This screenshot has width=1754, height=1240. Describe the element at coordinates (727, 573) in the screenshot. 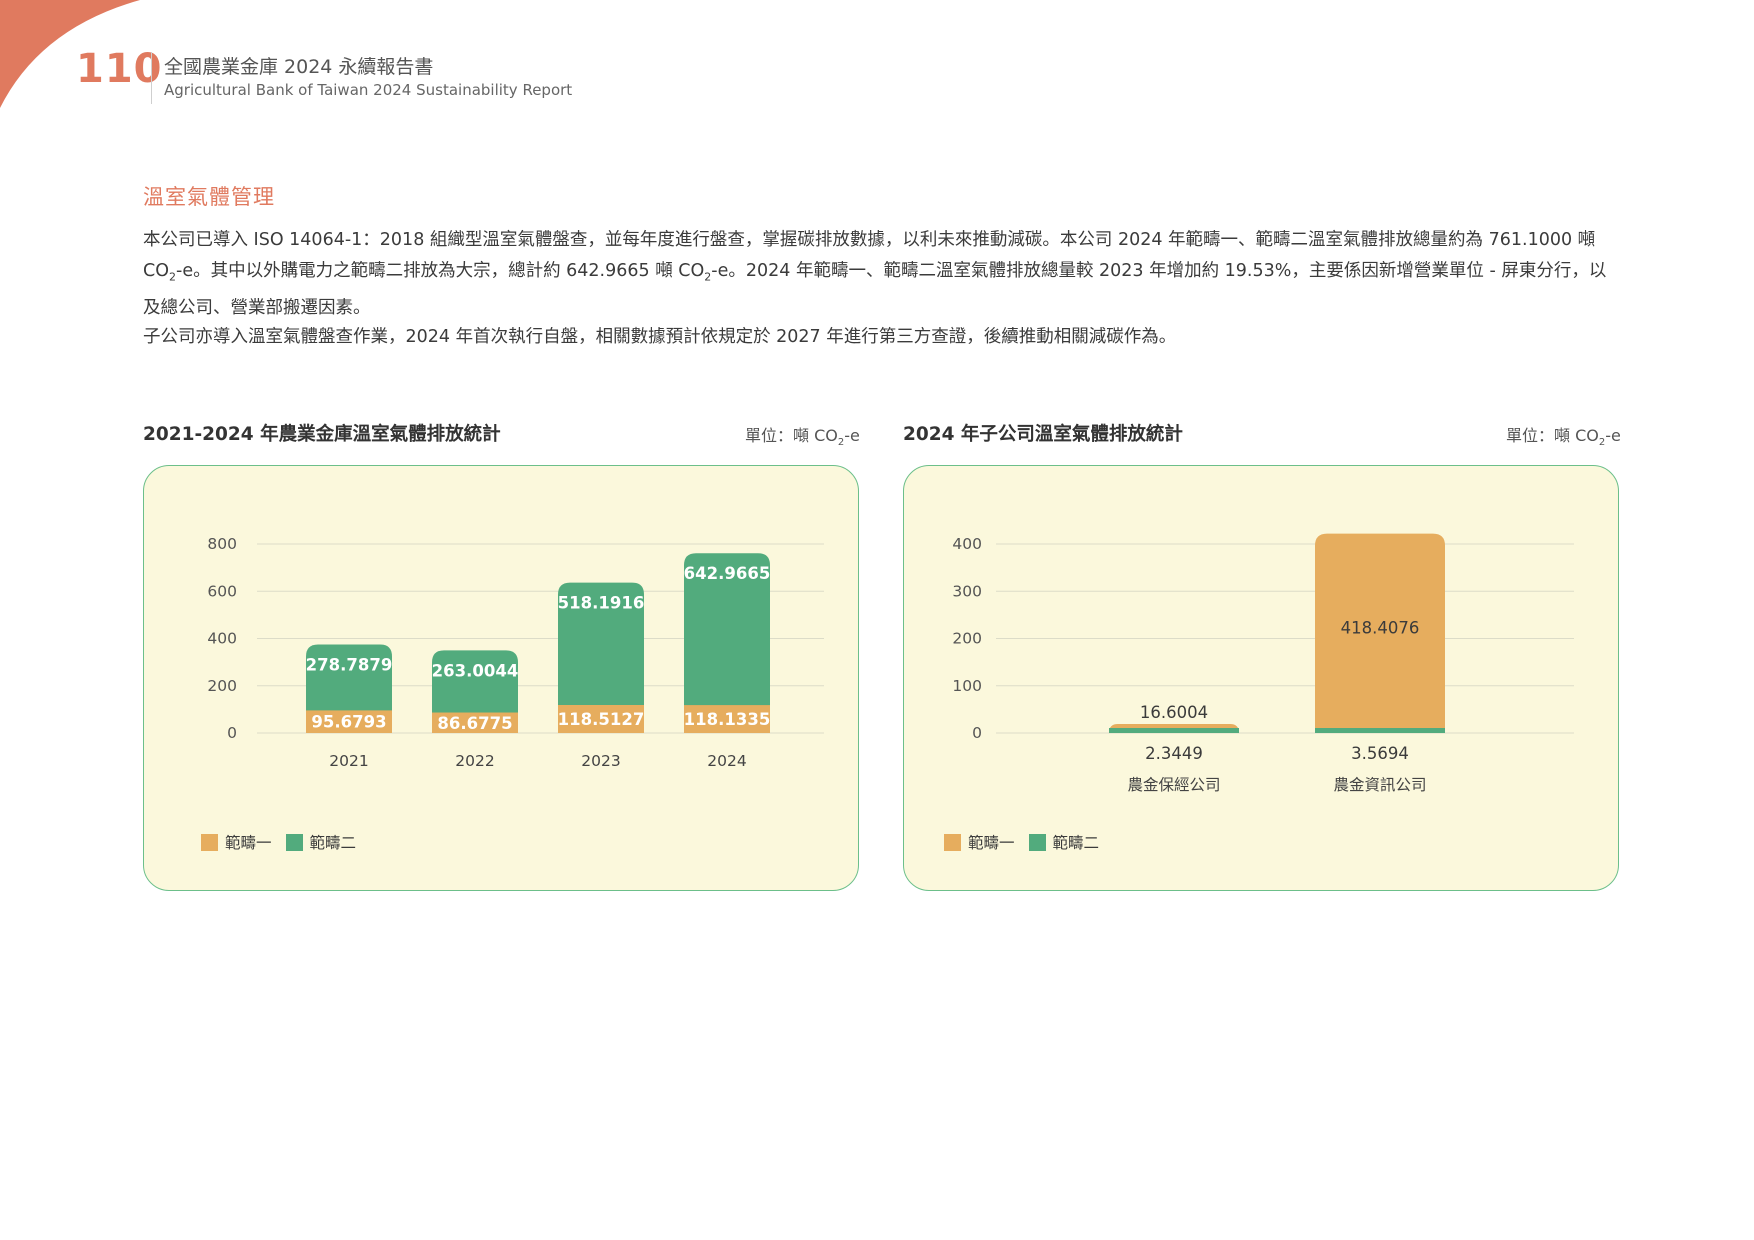

I see `data-label-scope2: 642.9665` at that location.